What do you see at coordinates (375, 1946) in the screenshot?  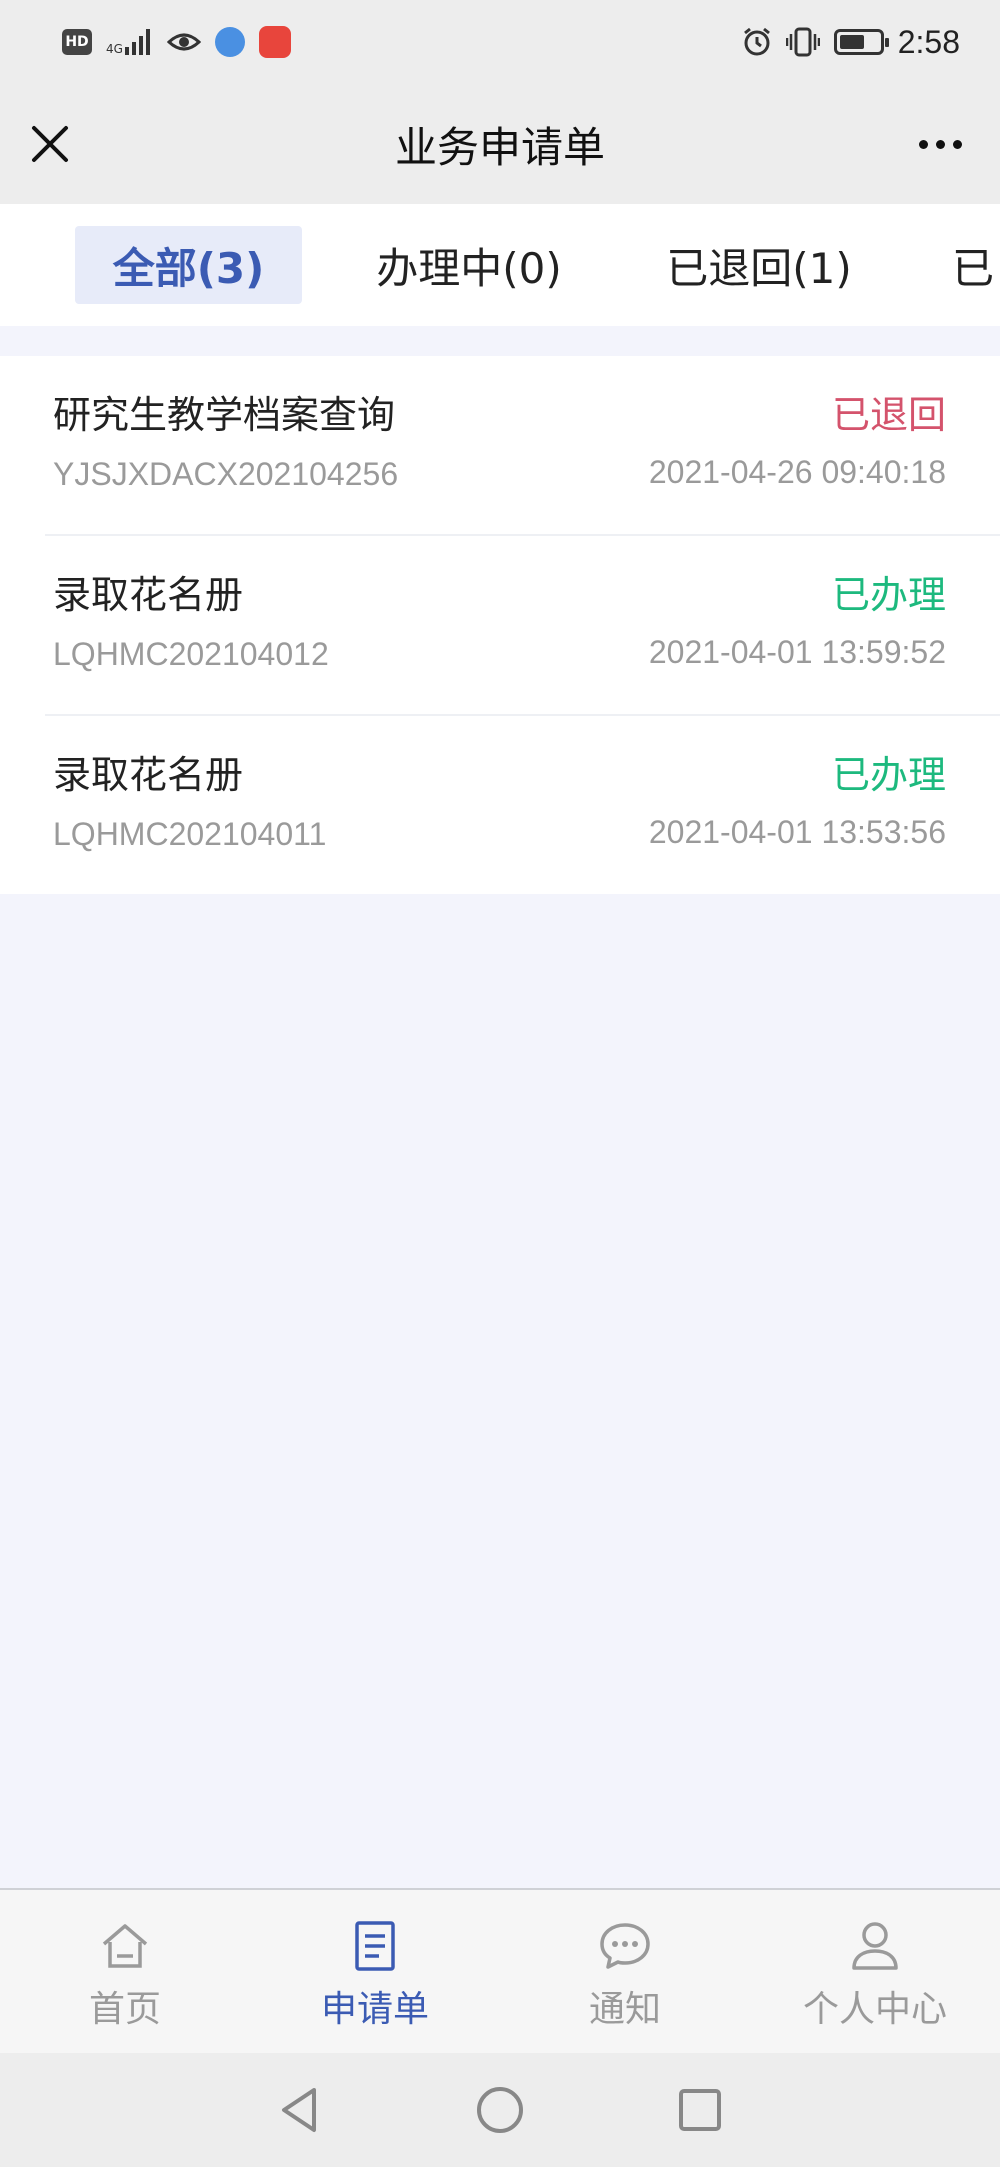 I see `document-icon` at bounding box center [375, 1946].